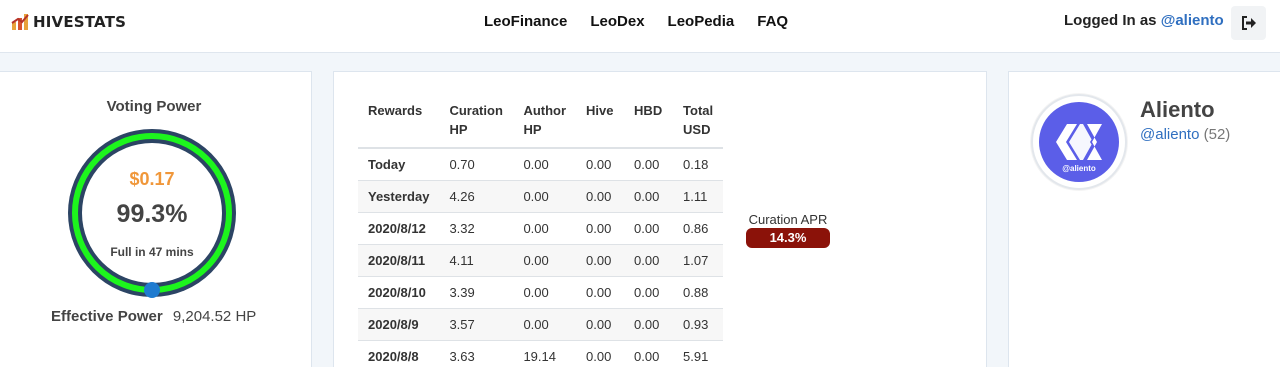 Image resolution: width=1280 pixels, height=367 pixels. I want to click on brand-logo: HIVESTATS, so click(68, 22).